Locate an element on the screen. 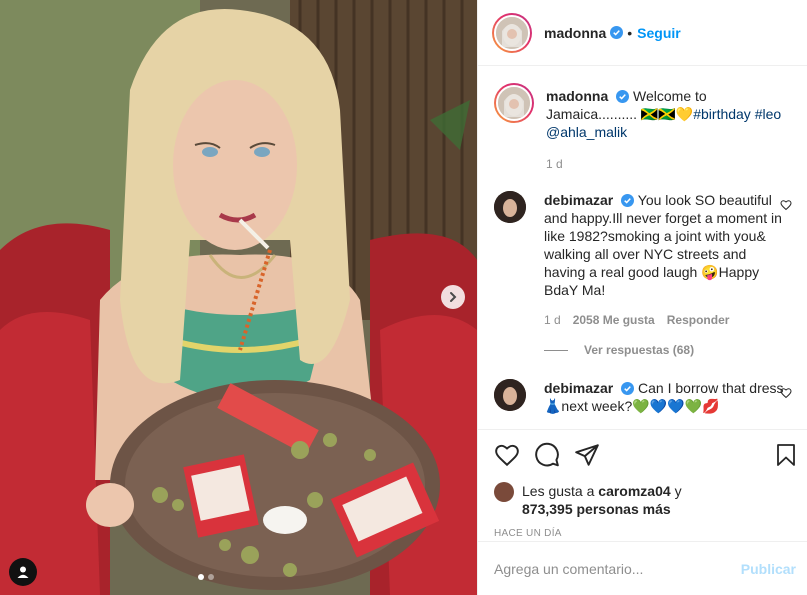 The height and width of the screenshot is (595, 807). comment-input is located at coordinates (617, 568).